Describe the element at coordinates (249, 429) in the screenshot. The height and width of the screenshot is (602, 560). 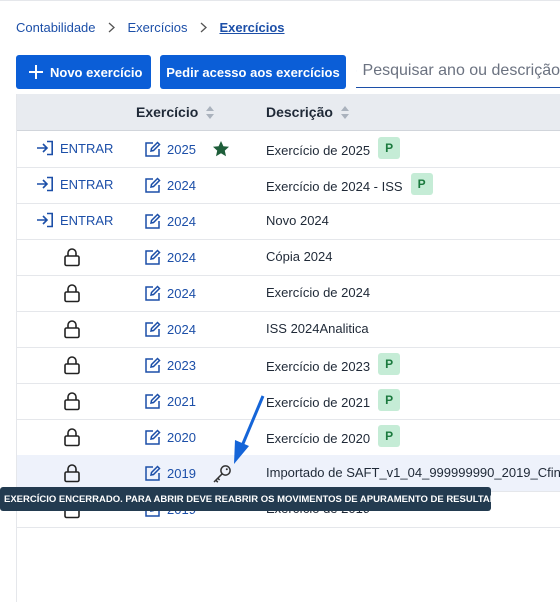
I see `annotation-arrow` at that location.